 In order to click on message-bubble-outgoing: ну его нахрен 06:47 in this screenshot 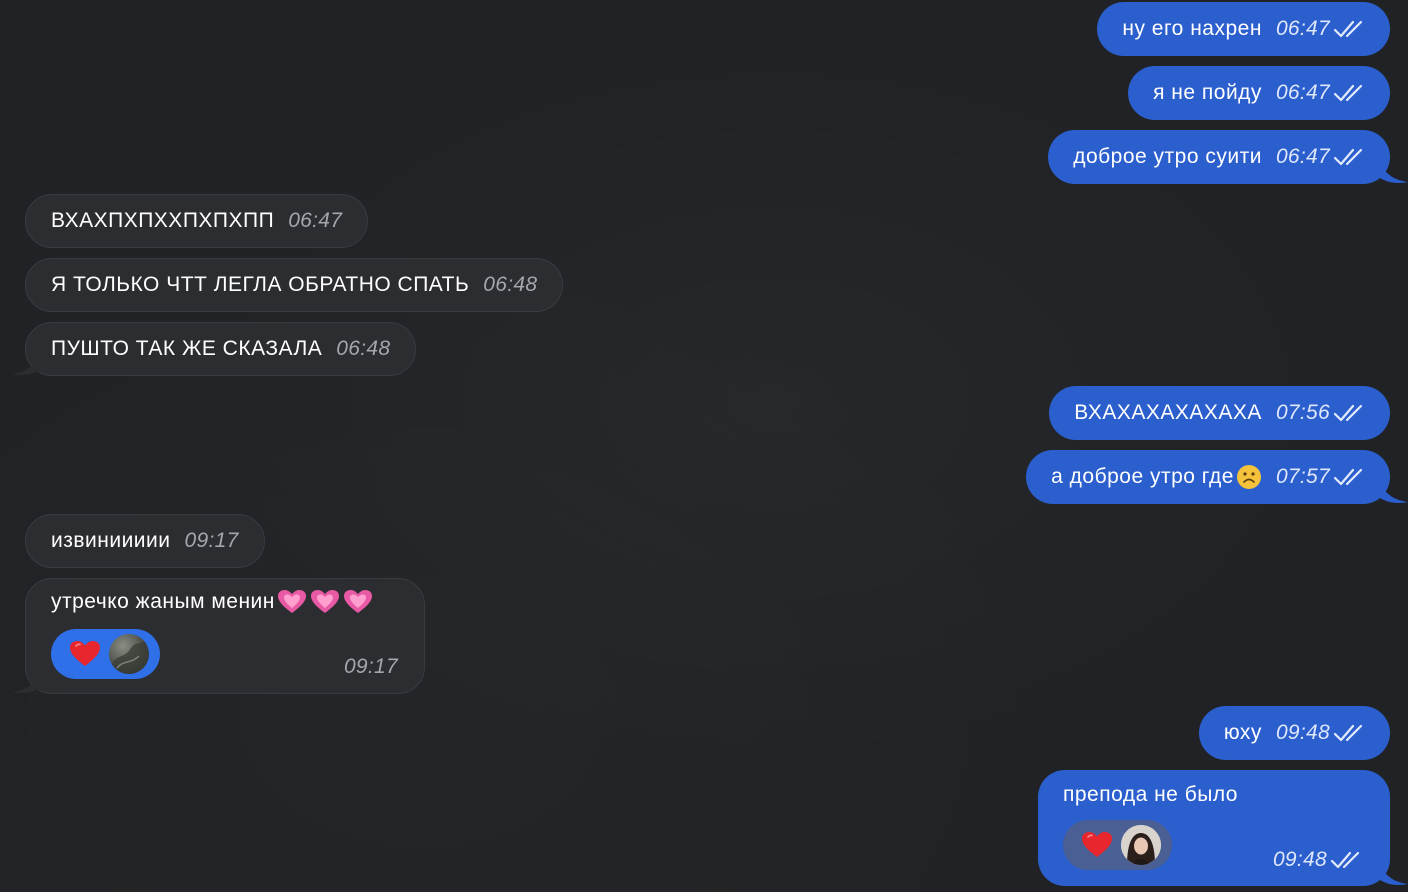, I will do `click(1243, 29)`.